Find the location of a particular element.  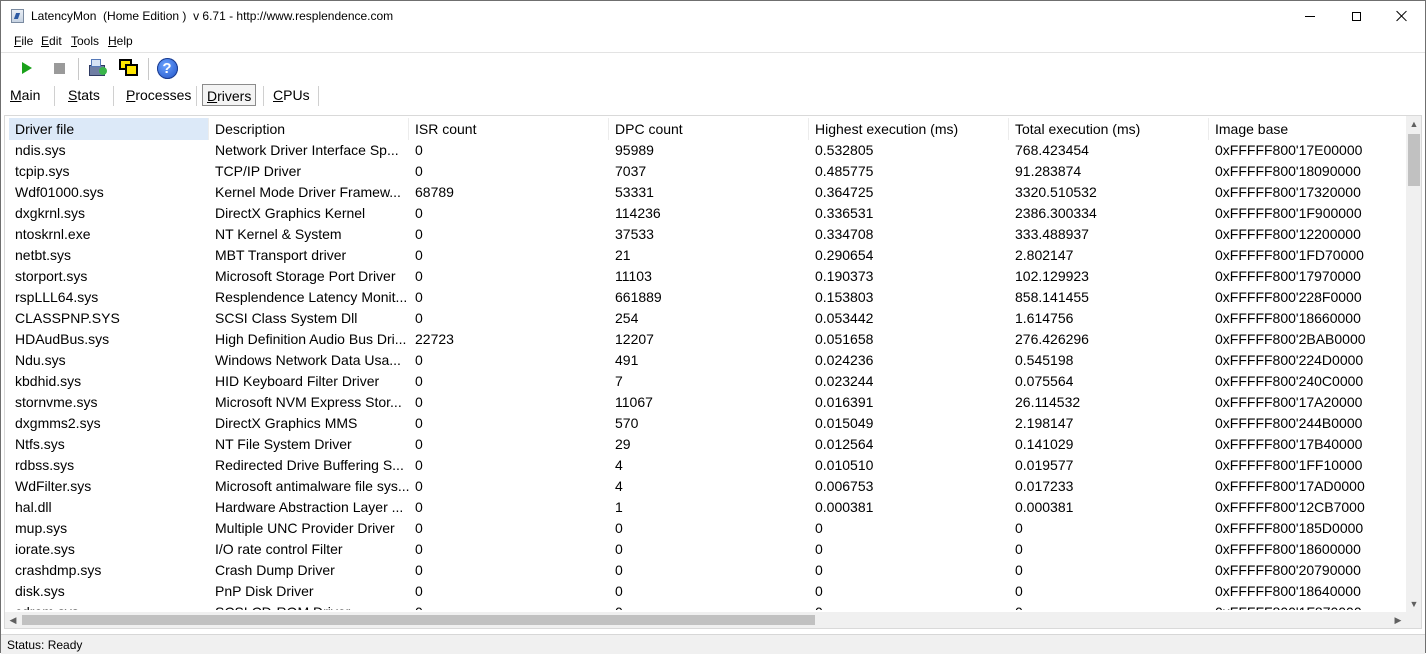

cell-driver-file: storport.sys is located at coordinates (51, 276).